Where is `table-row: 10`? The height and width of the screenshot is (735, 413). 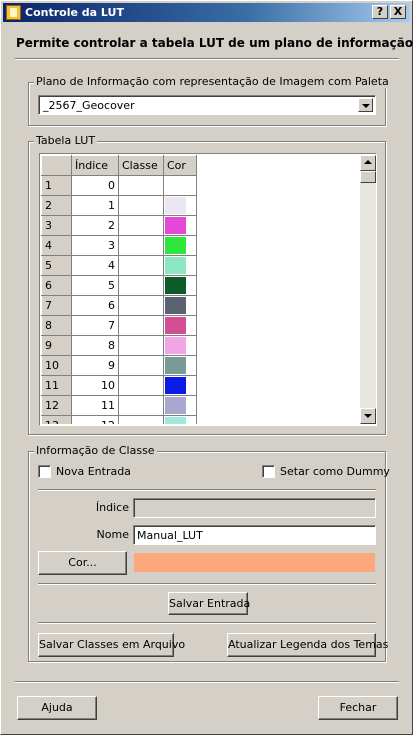 table-row: 10 is located at coordinates (119, 185).